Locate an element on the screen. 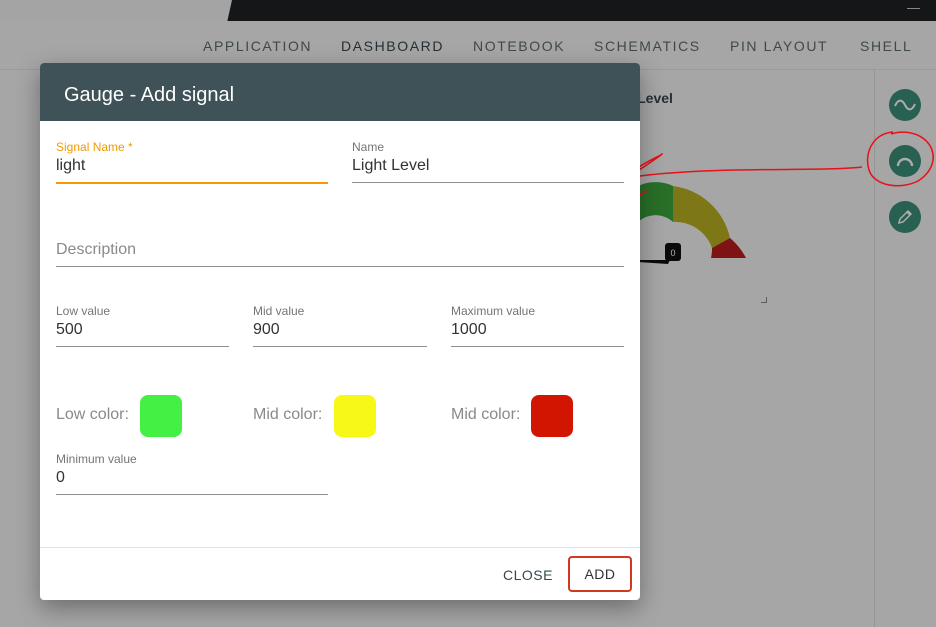 This screenshot has width=936, height=627. description-underline is located at coordinates (340, 266).